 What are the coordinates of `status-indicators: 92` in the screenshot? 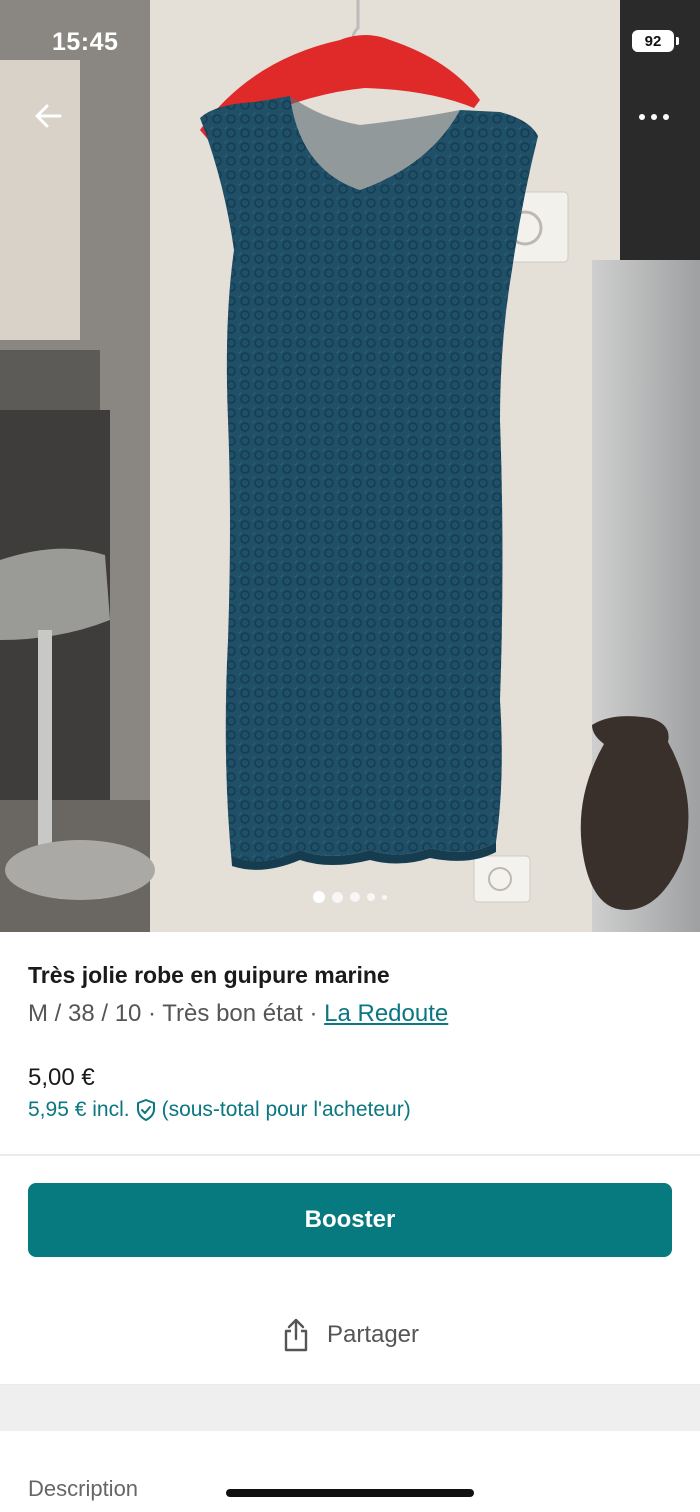 It's located at (655, 41).